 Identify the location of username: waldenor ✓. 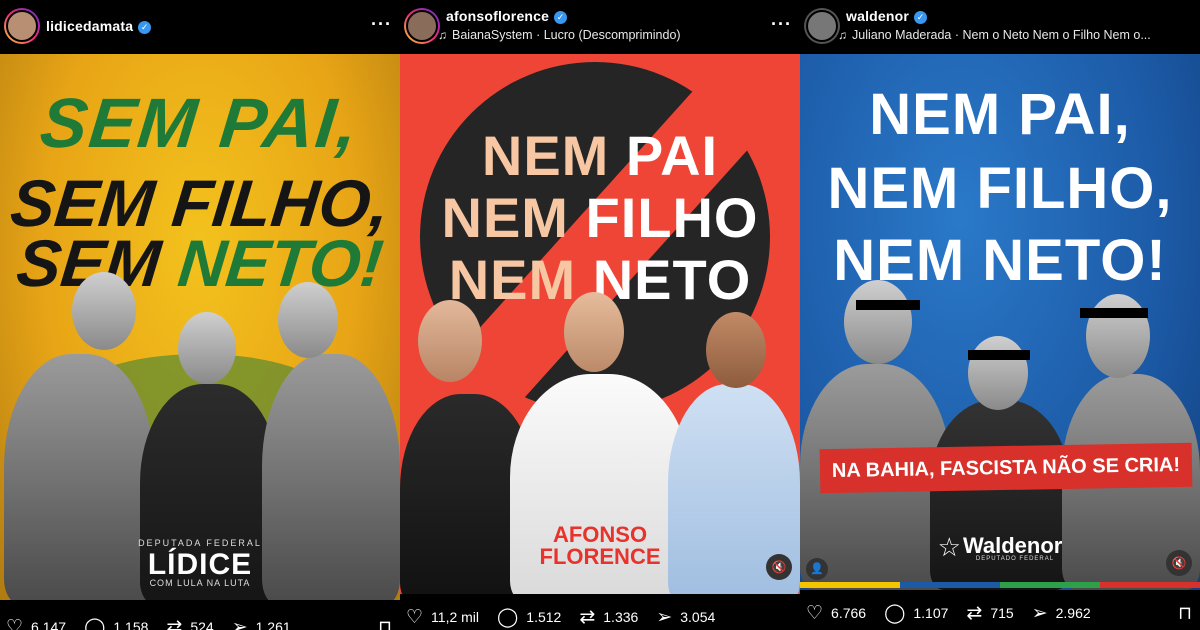
(887, 16).